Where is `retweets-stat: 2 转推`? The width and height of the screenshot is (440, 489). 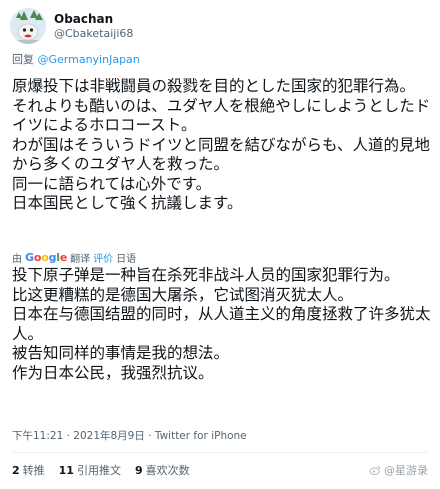 retweets-stat: 2 转推 is located at coordinates (28, 470).